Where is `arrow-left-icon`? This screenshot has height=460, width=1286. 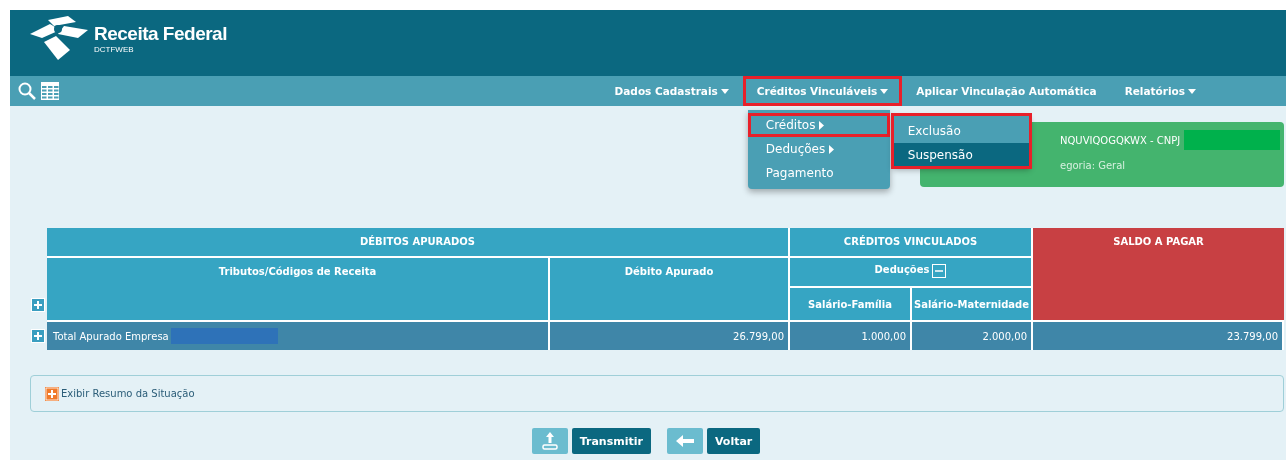 arrow-left-icon is located at coordinates (684, 441).